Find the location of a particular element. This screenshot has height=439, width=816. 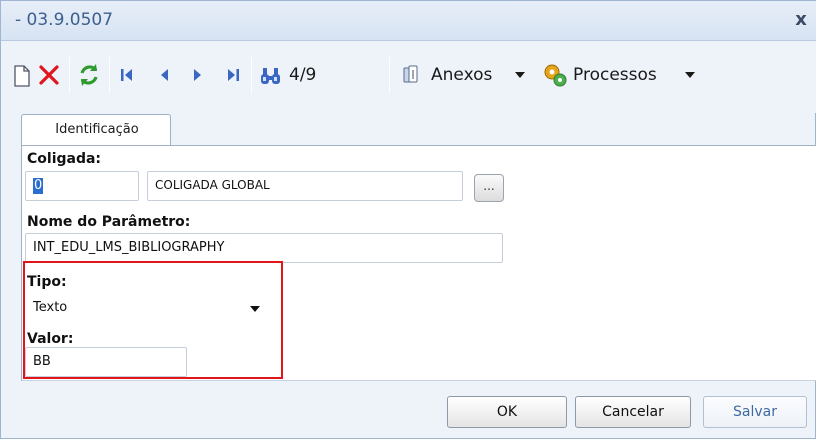

type-label: Tipo: is located at coordinates (47, 282).